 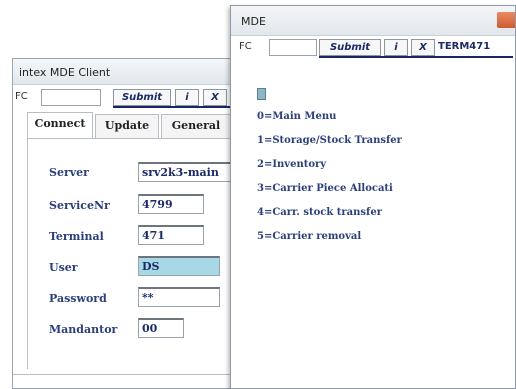 I want to click on menu-item-storage-stock-transfer: 1=Storage/Stock Transfer, so click(x=329, y=140).